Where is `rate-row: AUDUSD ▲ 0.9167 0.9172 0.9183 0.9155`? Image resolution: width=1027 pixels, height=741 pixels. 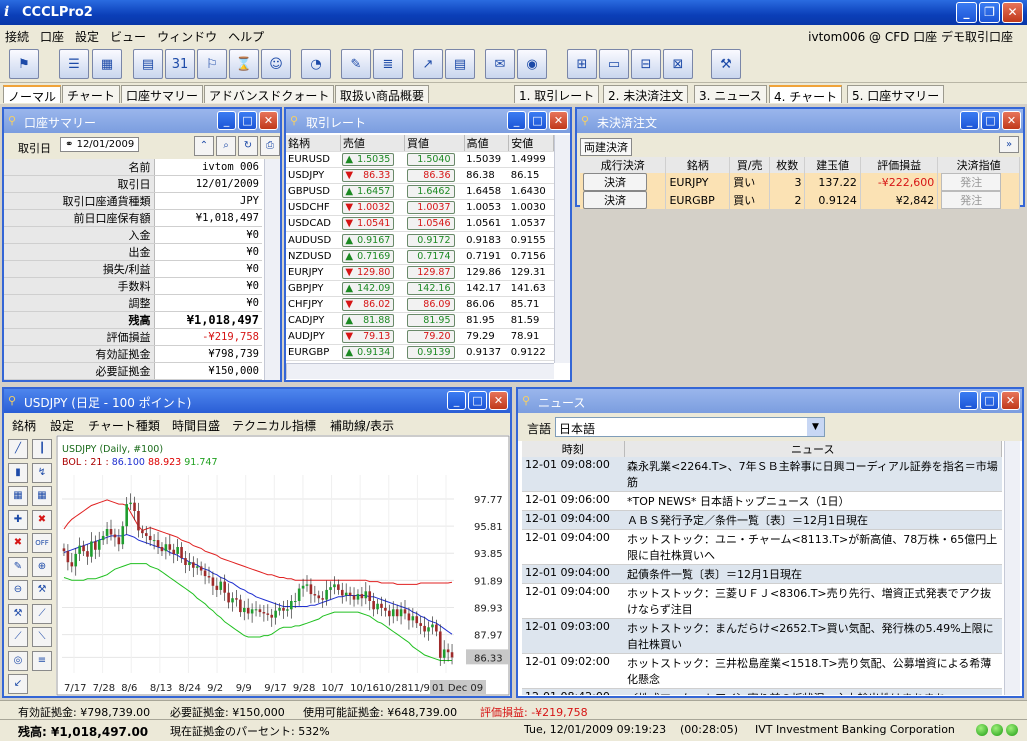
rate-row: AUDUSD ▲ 0.9167 0.9172 0.9183 0.9155 is located at coordinates (420, 240).